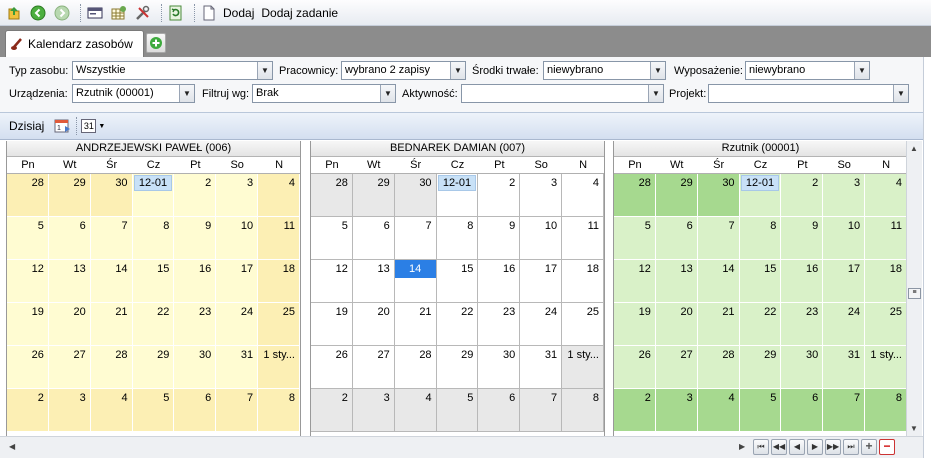  What do you see at coordinates (807, 70) in the screenshot?
I see `wyposazenie-combo: niewybrano ▼` at bounding box center [807, 70].